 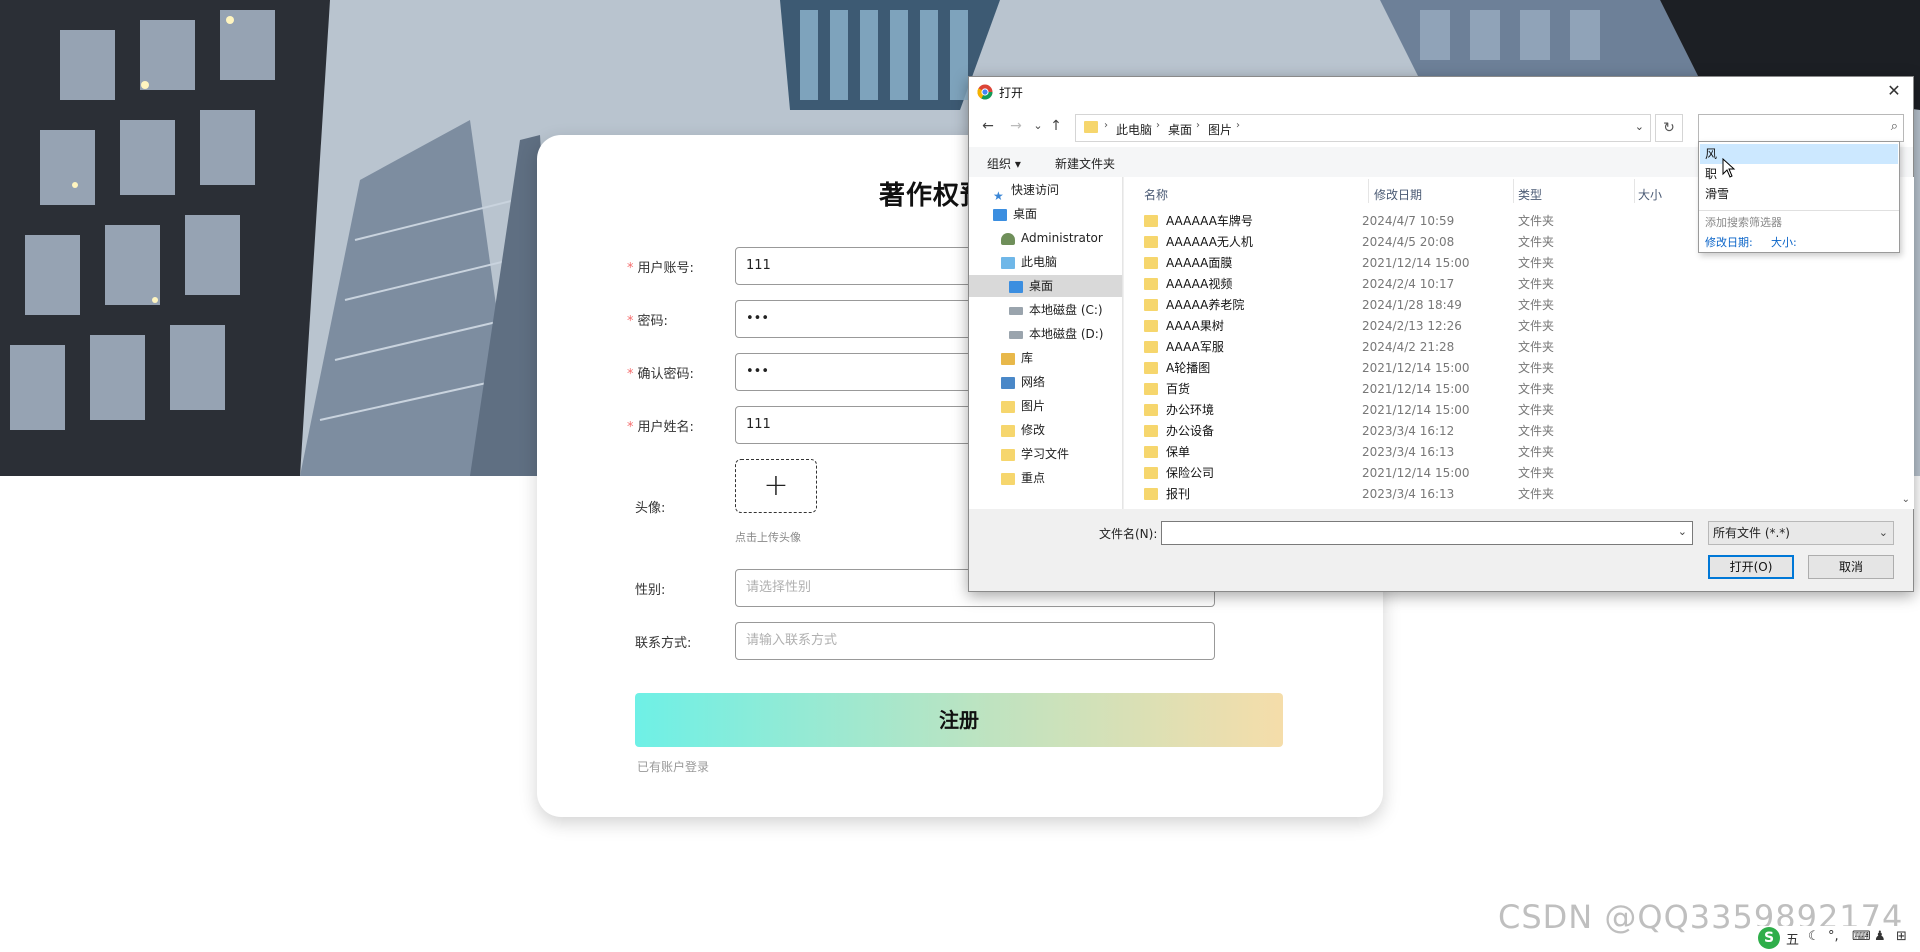 I want to click on scroll-down-icon: ⌄, so click(x=1906, y=499).